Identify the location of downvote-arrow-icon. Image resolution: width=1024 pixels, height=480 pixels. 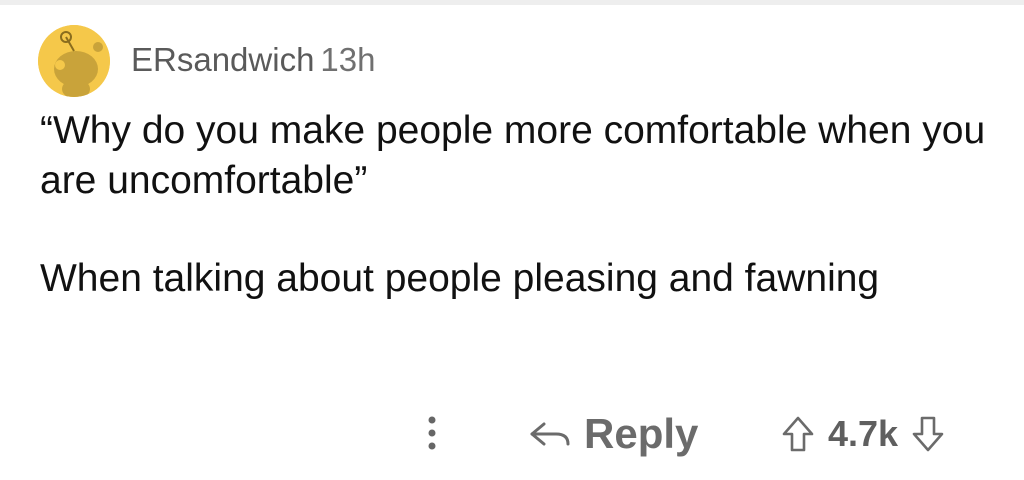
(928, 434).